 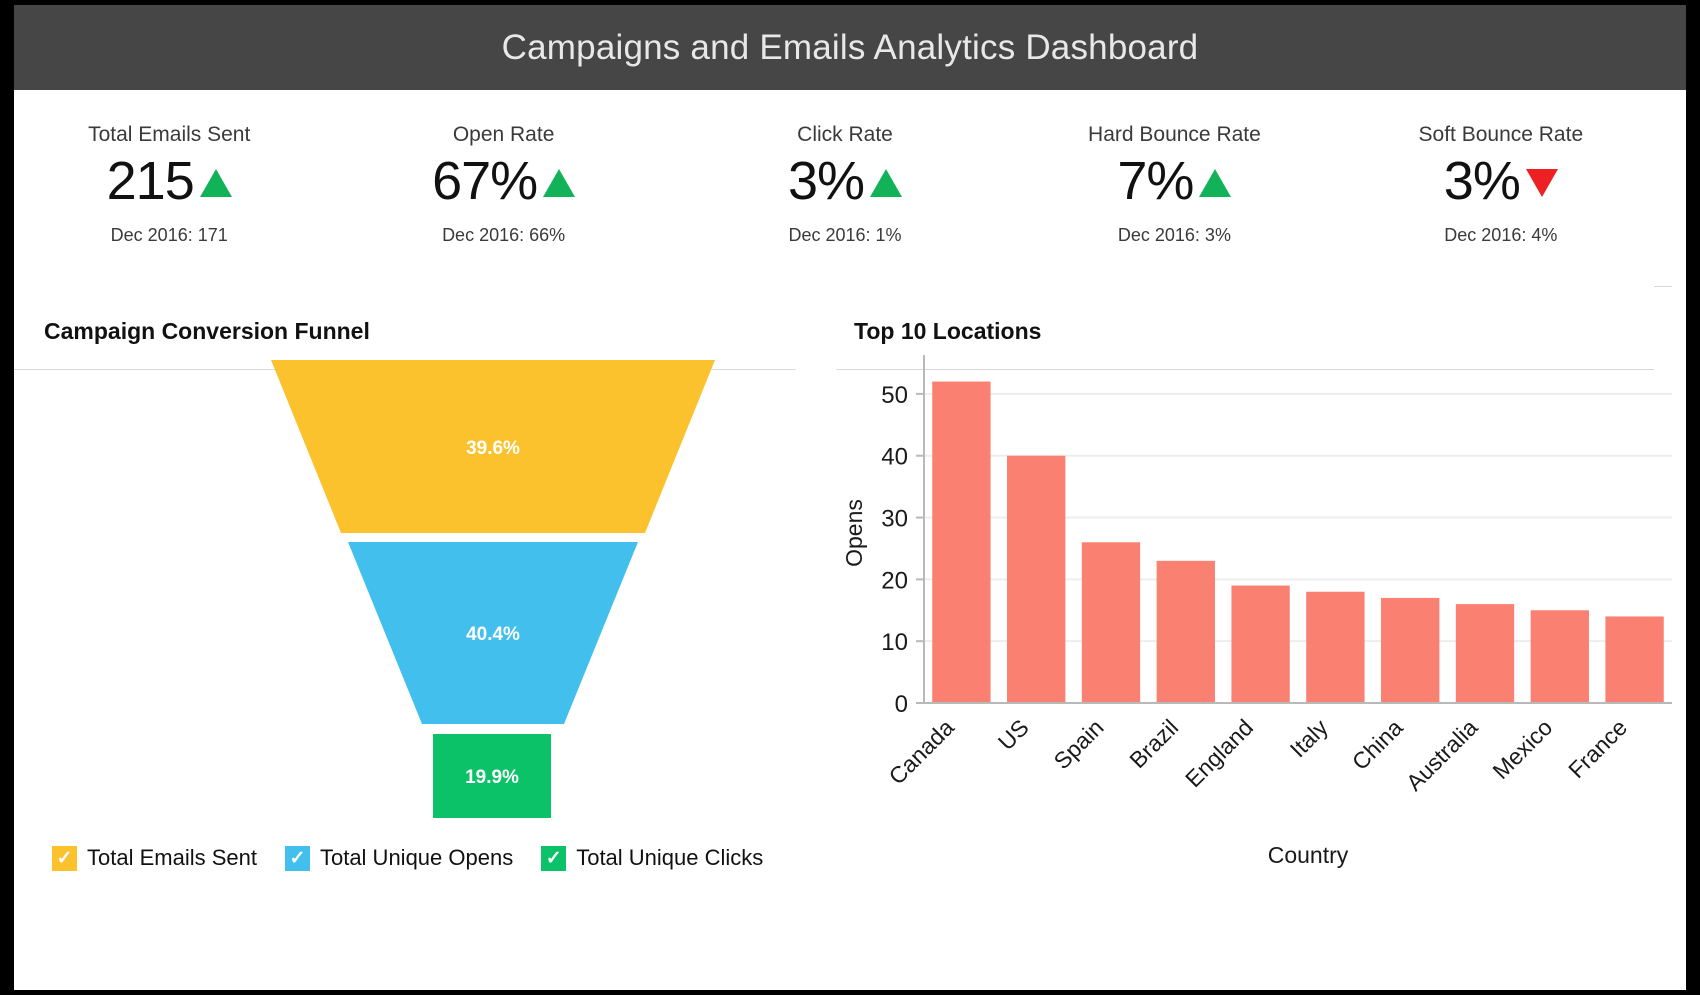 What do you see at coordinates (1079, 744) in the screenshot?
I see `x-axis-category-label: Spain` at bounding box center [1079, 744].